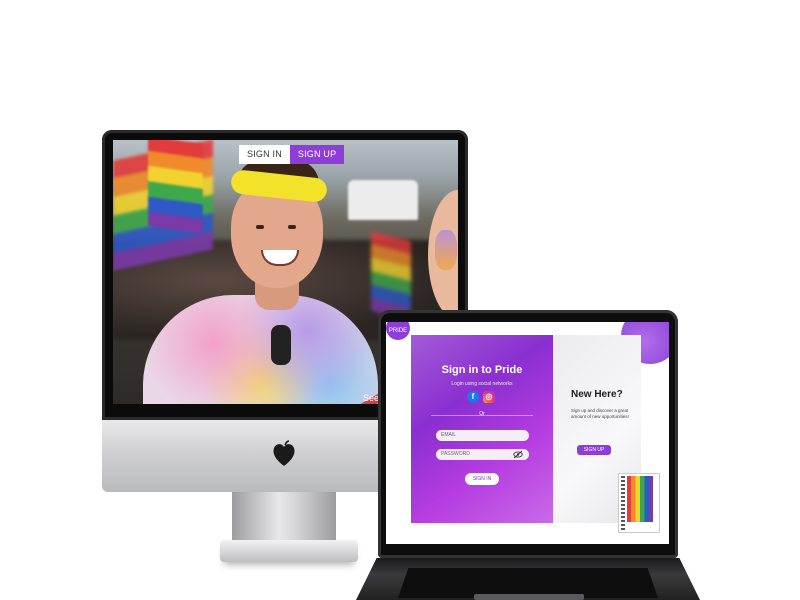 The height and width of the screenshot is (600, 800). What do you see at coordinates (482, 384) in the screenshot?
I see `social-login-hint: Login using social networks` at bounding box center [482, 384].